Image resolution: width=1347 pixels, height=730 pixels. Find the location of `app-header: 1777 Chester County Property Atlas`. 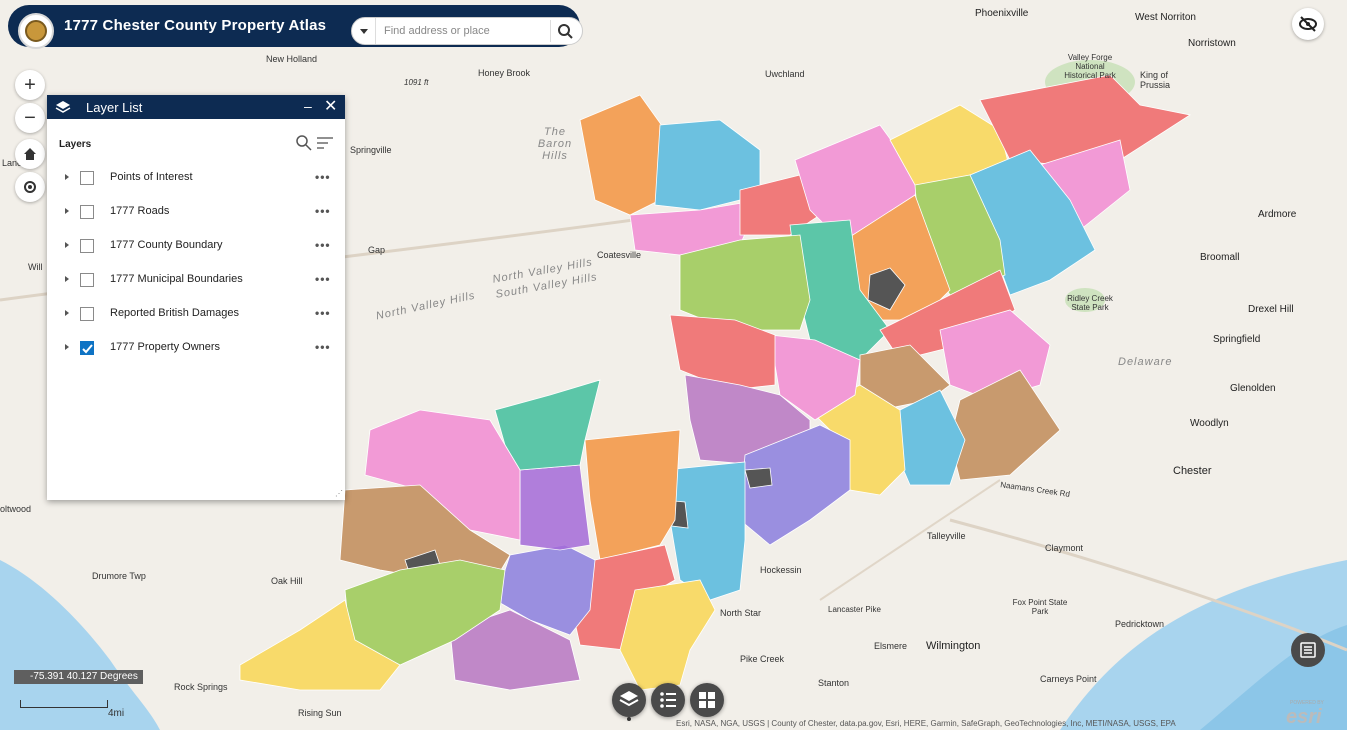

app-header: 1777 Chester County Property Atlas is located at coordinates (295, 27).